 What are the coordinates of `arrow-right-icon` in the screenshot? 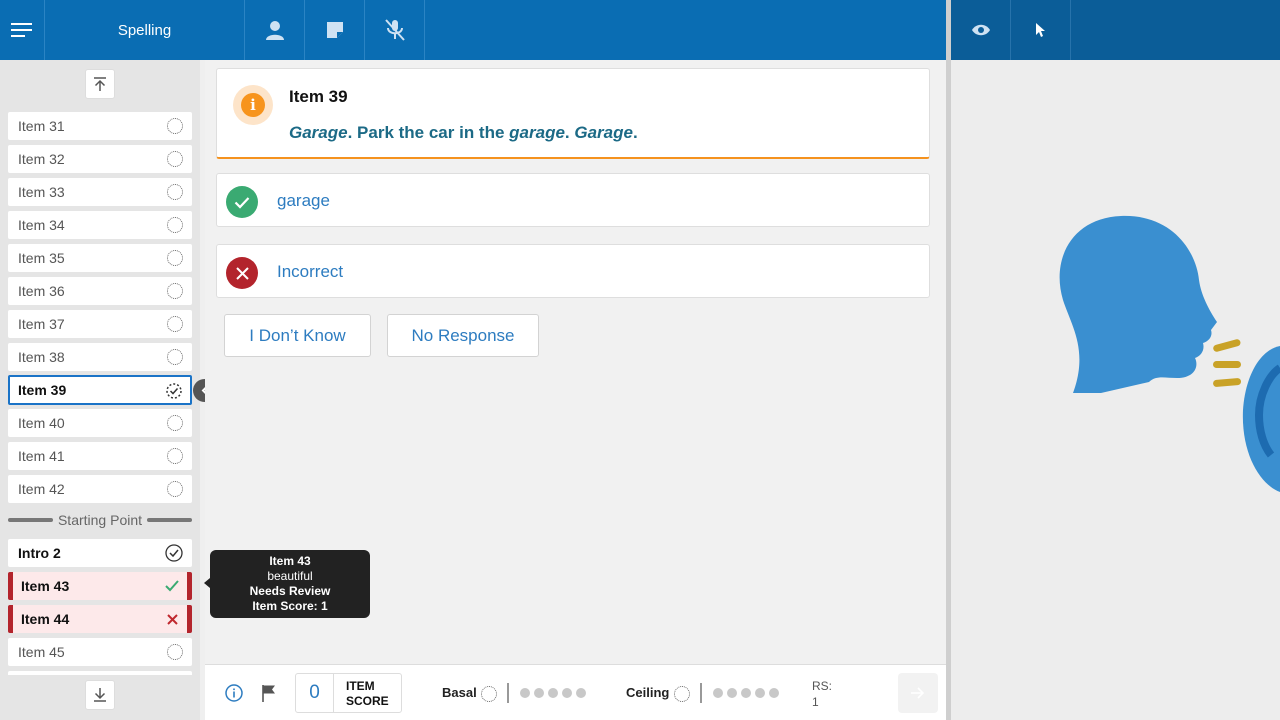 It's located at (918, 693).